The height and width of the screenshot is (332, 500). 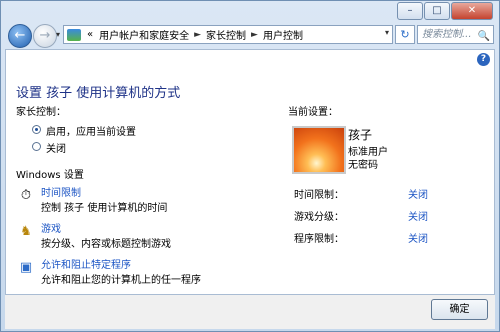 What do you see at coordinates (319, 239) in the screenshot?
I see `setting-program-limits-label: 程序限制：` at bounding box center [319, 239].